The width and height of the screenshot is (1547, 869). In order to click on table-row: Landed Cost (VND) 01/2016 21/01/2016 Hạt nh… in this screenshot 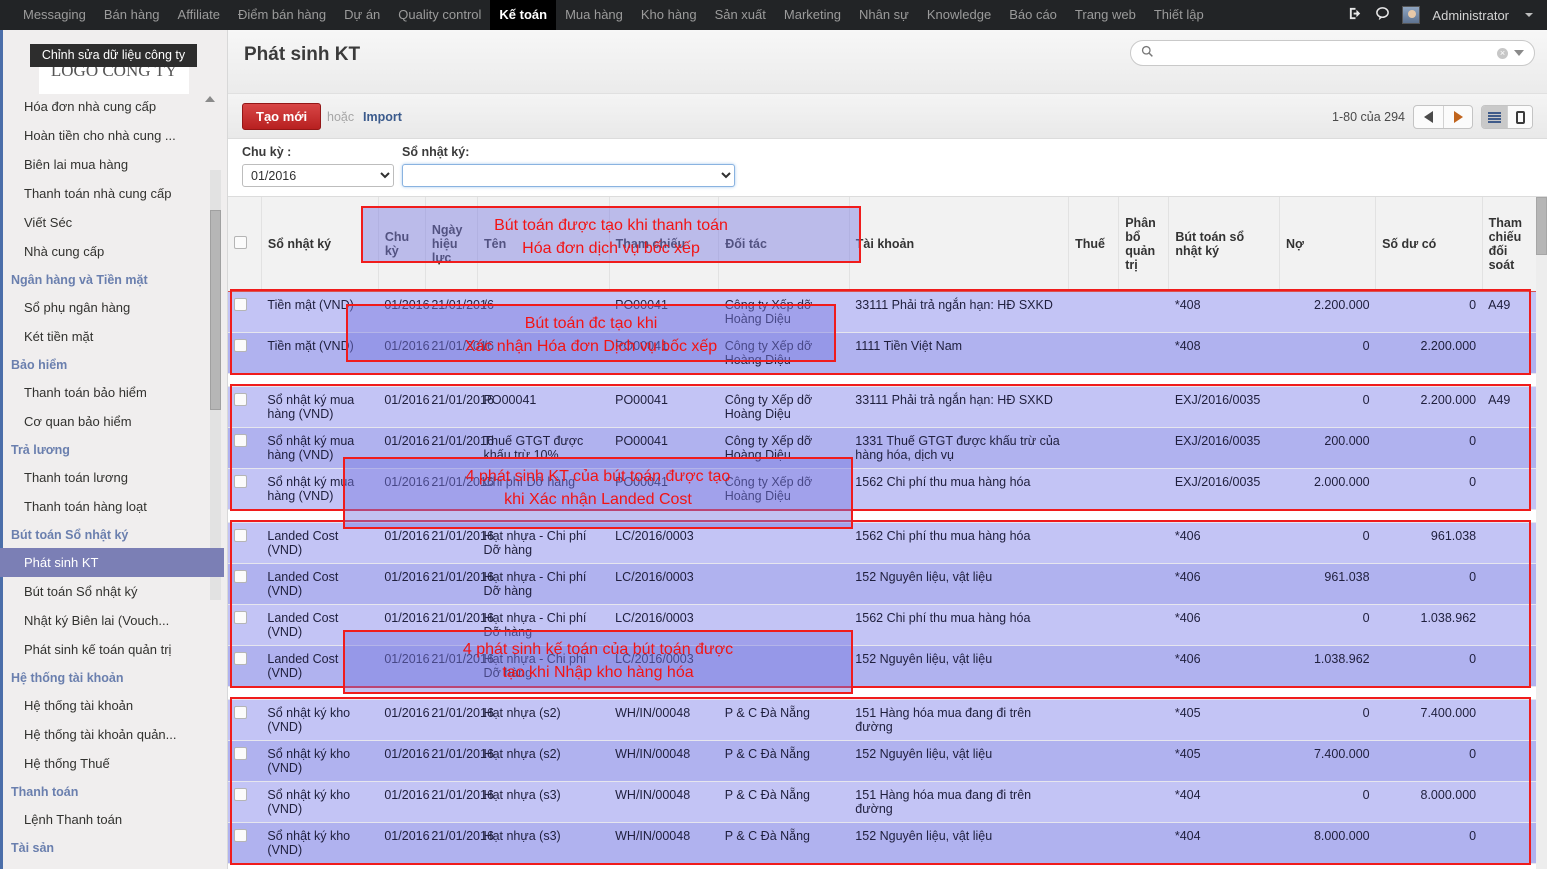, I will do `click(882, 584)`.